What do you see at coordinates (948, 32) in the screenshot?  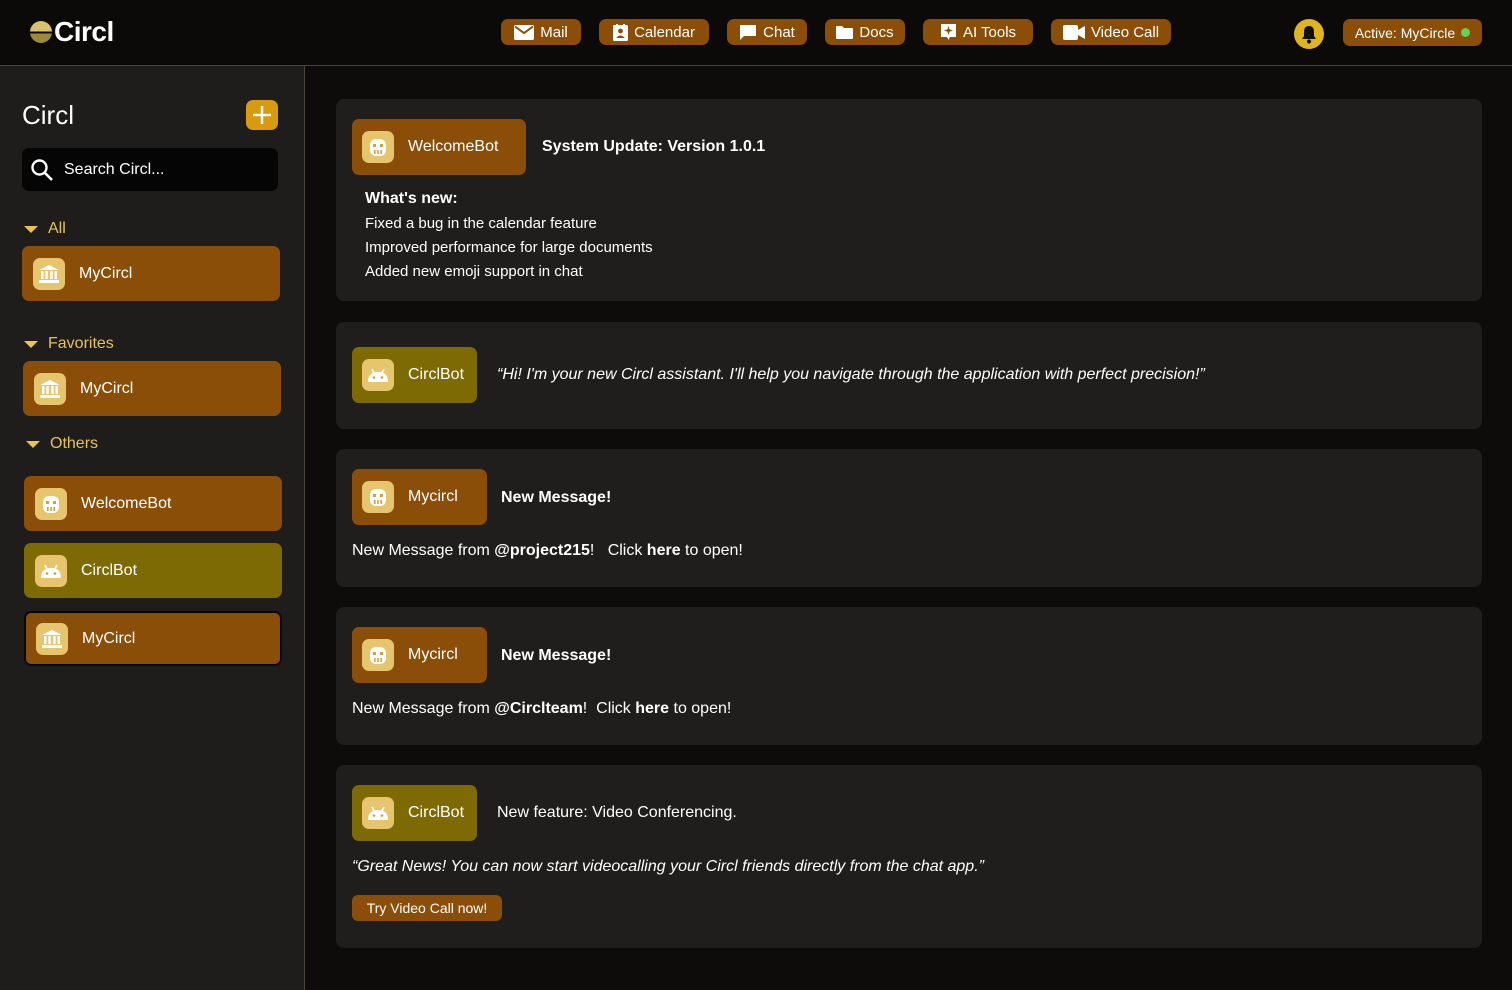 I see `ai-tools-icon` at bounding box center [948, 32].